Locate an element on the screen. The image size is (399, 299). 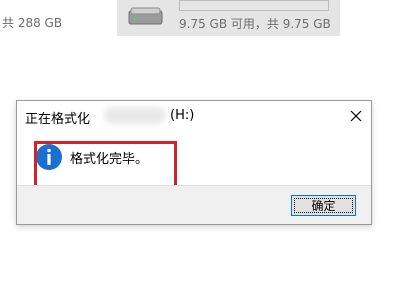
drive-tile-previous: 共 288 GB is located at coordinates (40, 18).